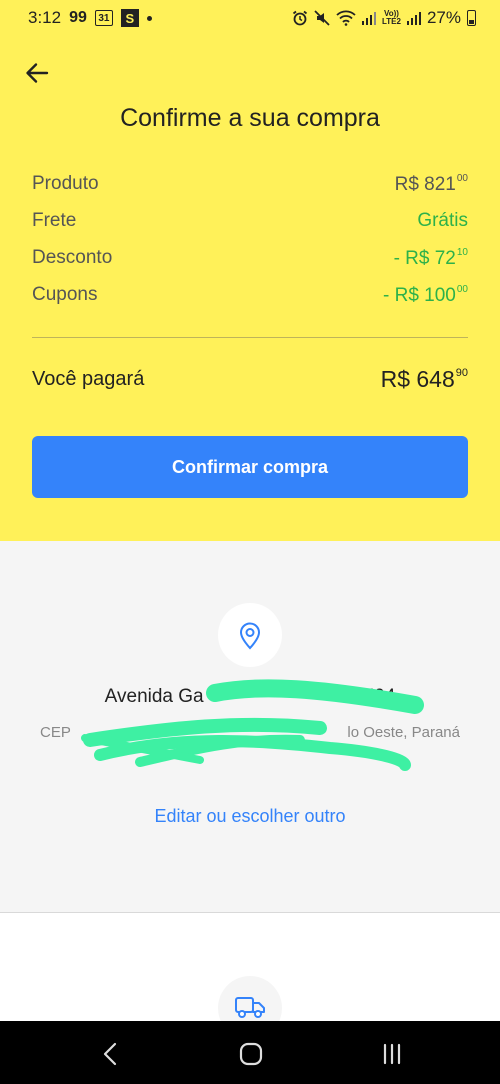  Describe the element at coordinates (300, 18) in the screenshot. I see `alarm-icon` at that location.